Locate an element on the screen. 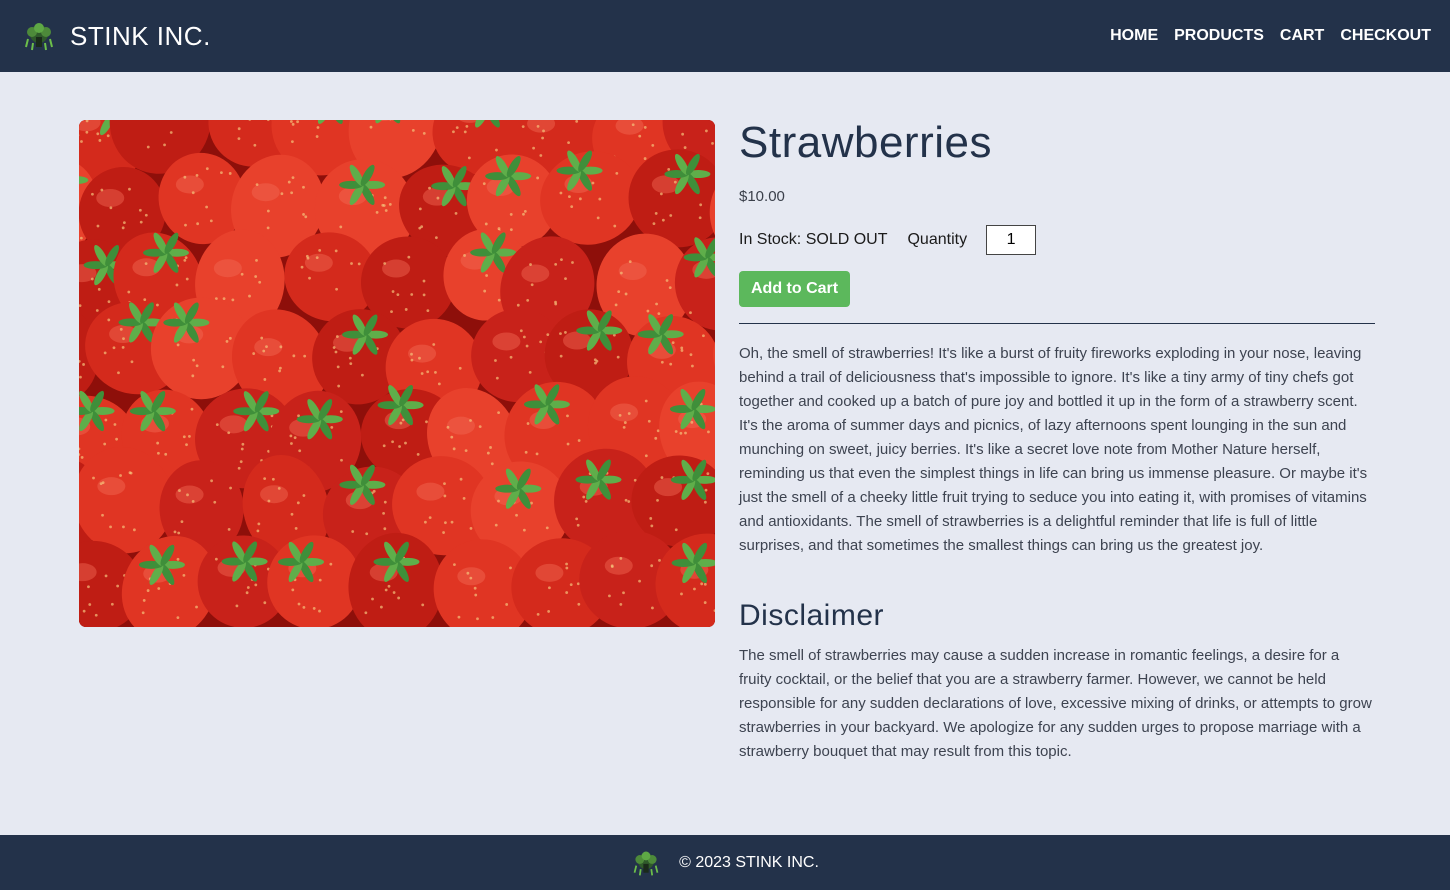  brand: STINK INC. is located at coordinates (116, 36).